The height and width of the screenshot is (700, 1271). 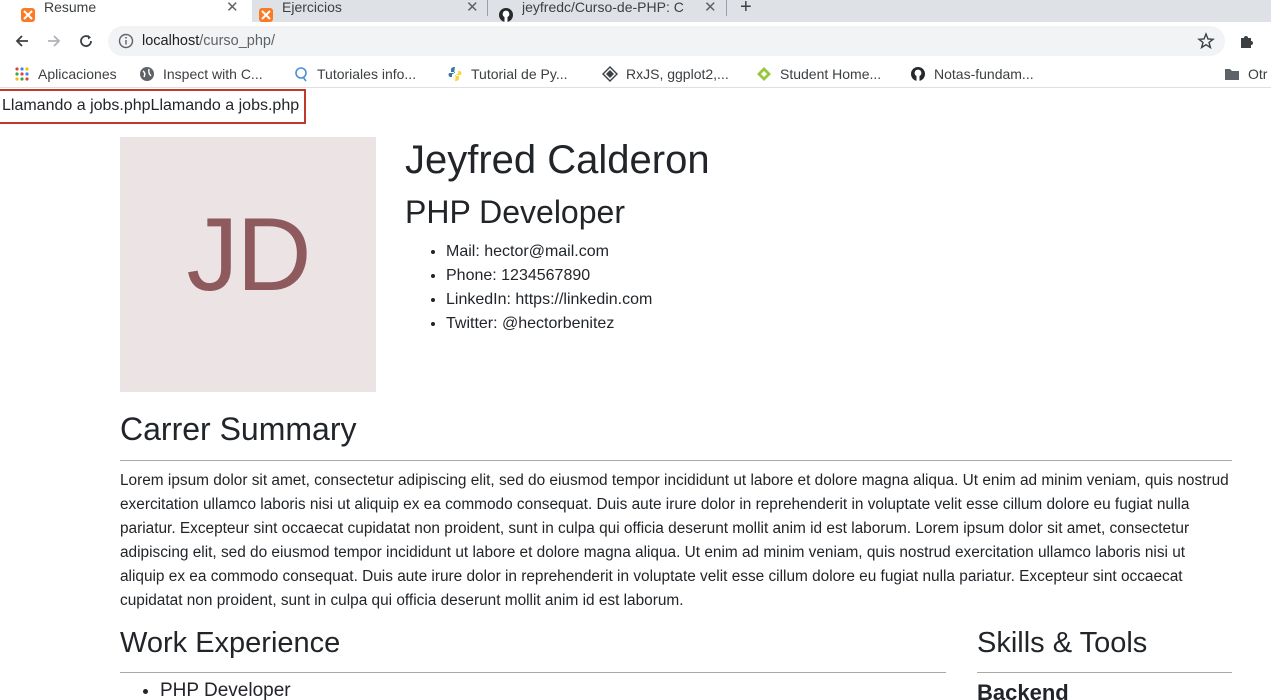 What do you see at coordinates (1245, 74) in the screenshot?
I see `bookmark-otros: Otr` at bounding box center [1245, 74].